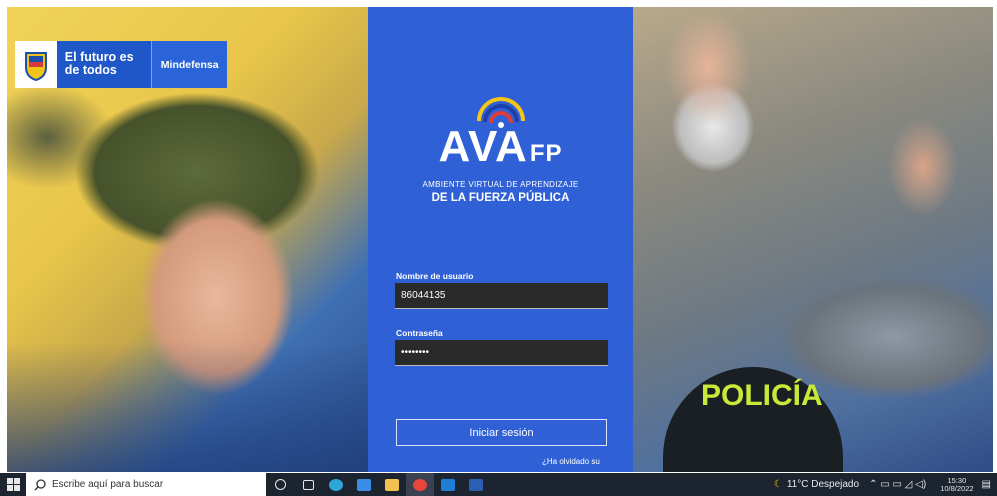  What do you see at coordinates (571, 461) in the screenshot?
I see `forgot-password-link: ¿Ha olvidado su` at bounding box center [571, 461].